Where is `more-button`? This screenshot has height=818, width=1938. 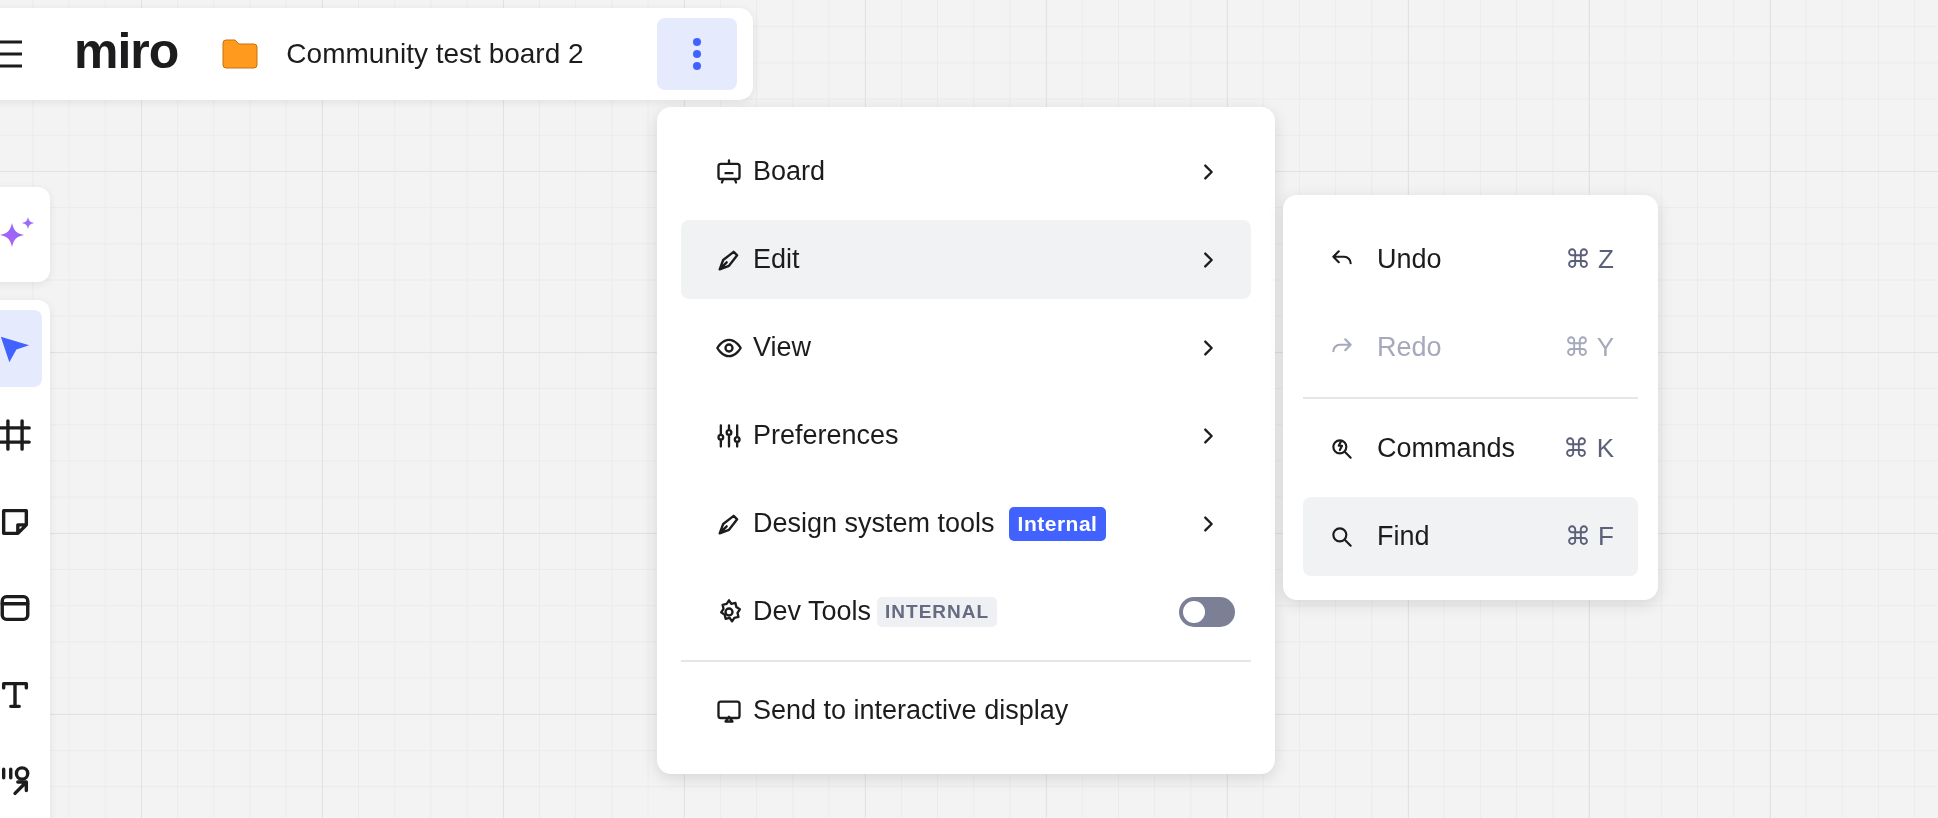 more-button is located at coordinates (697, 54).